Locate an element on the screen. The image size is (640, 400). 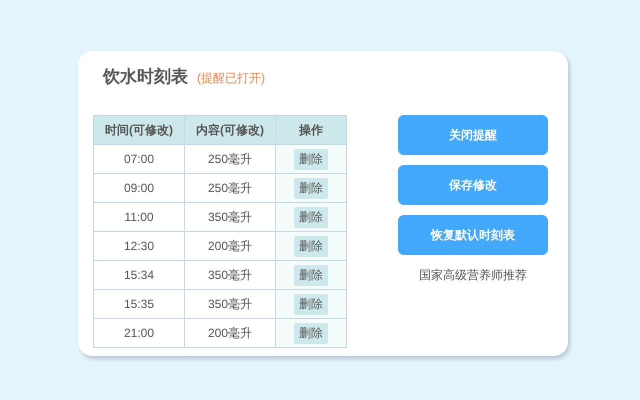
page-title: 饮水时刻表 is located at coordinates (145, 77).